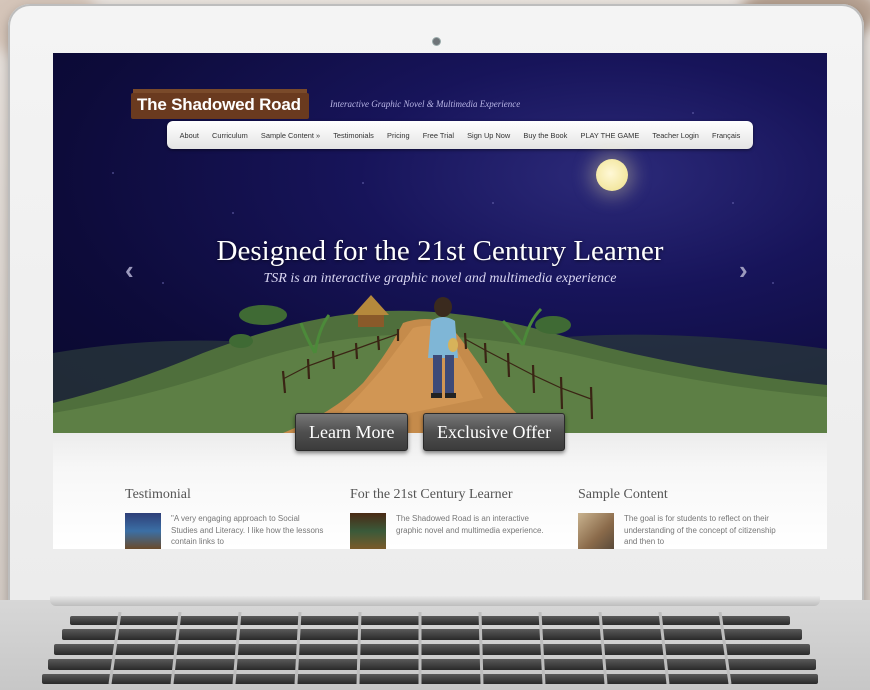 Image resolution: width=870 pixels, height=690 pixels. I want to click on exclusive-offer-button: Exclusive Offer, so click(494, 432).